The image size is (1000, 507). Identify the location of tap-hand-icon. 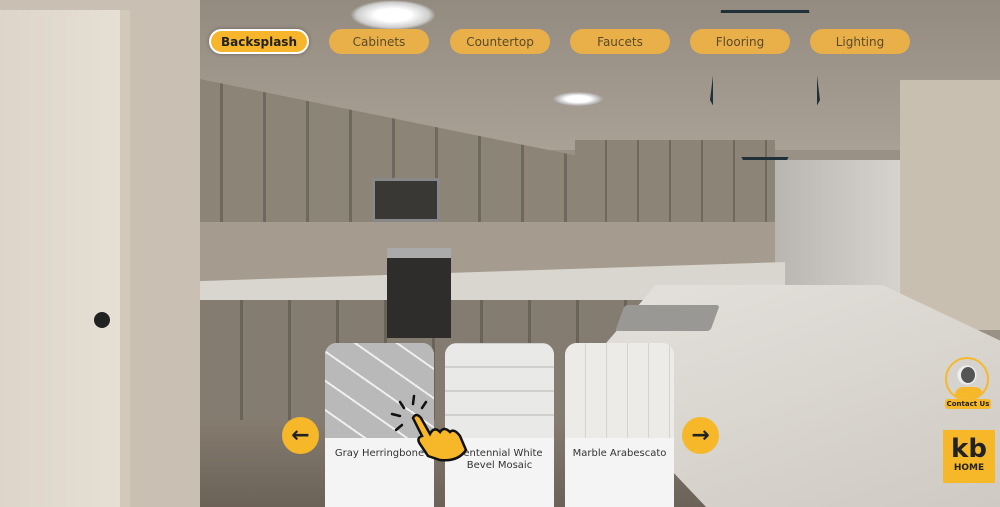
(429, 428).